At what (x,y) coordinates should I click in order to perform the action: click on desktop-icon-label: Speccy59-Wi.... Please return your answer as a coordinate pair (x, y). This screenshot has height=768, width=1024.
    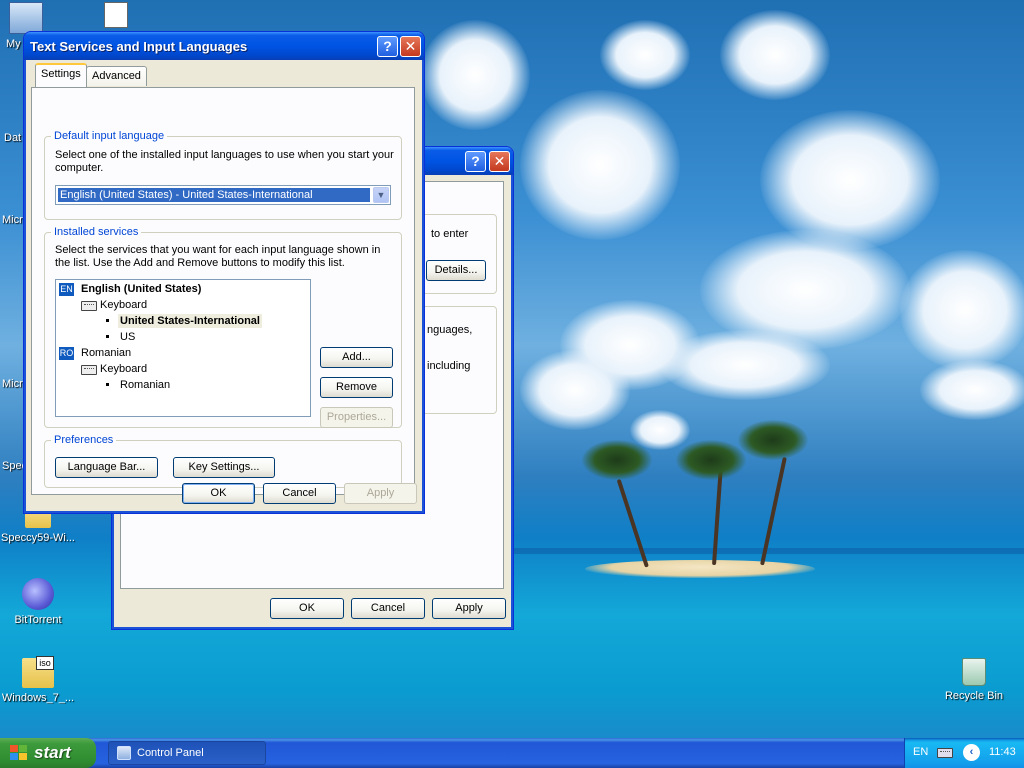
    Looking at the image, I should click on (38, 538).